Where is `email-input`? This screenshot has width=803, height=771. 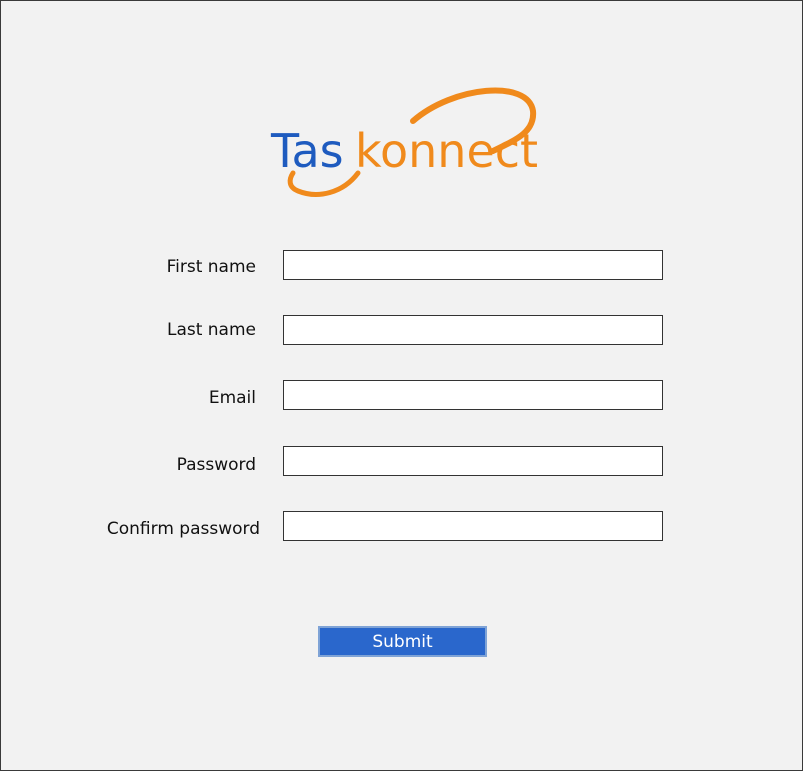 email-input is located at coordinates (473, 395).